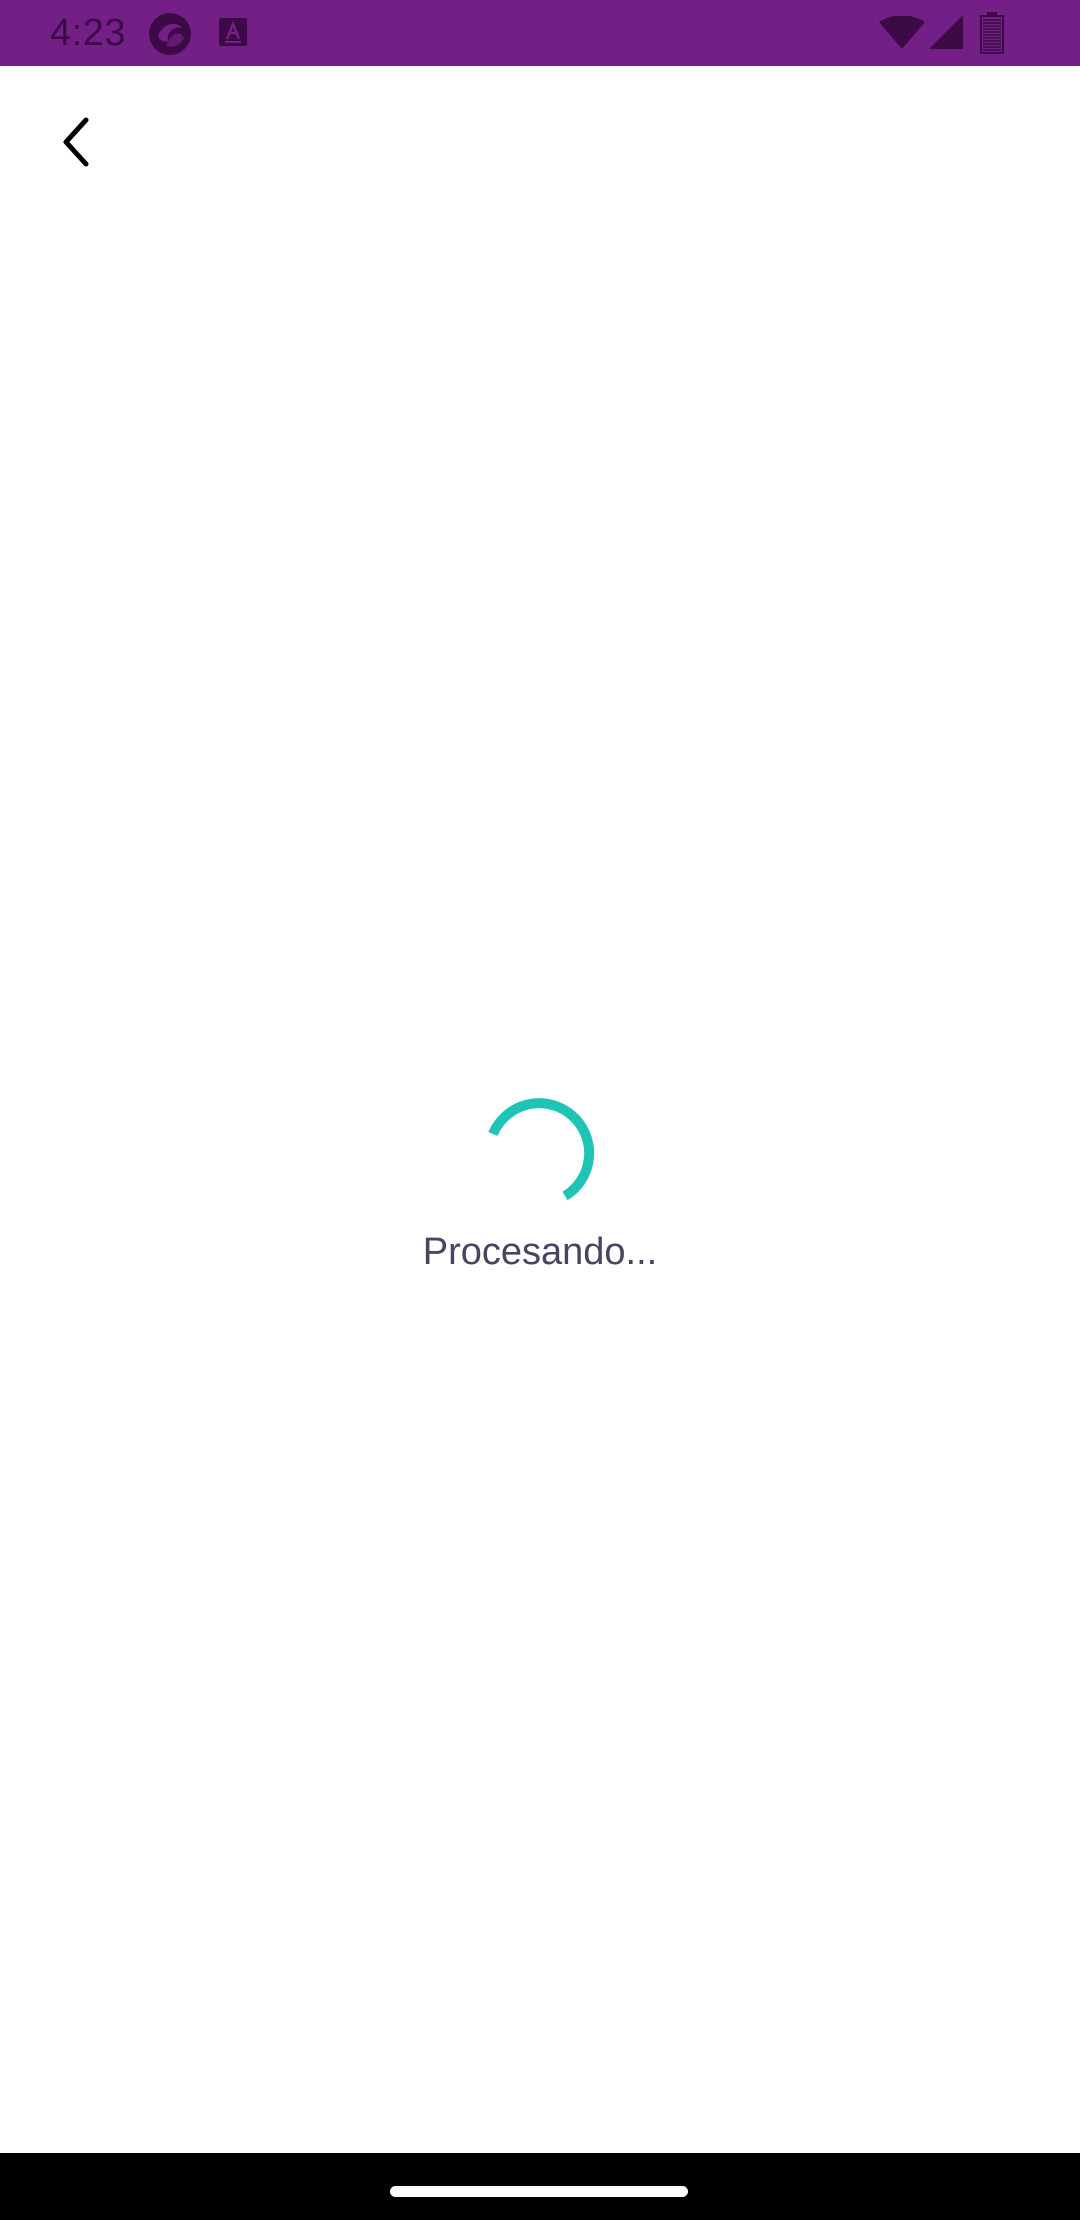  I want to click on back-button, so click(76, 142).